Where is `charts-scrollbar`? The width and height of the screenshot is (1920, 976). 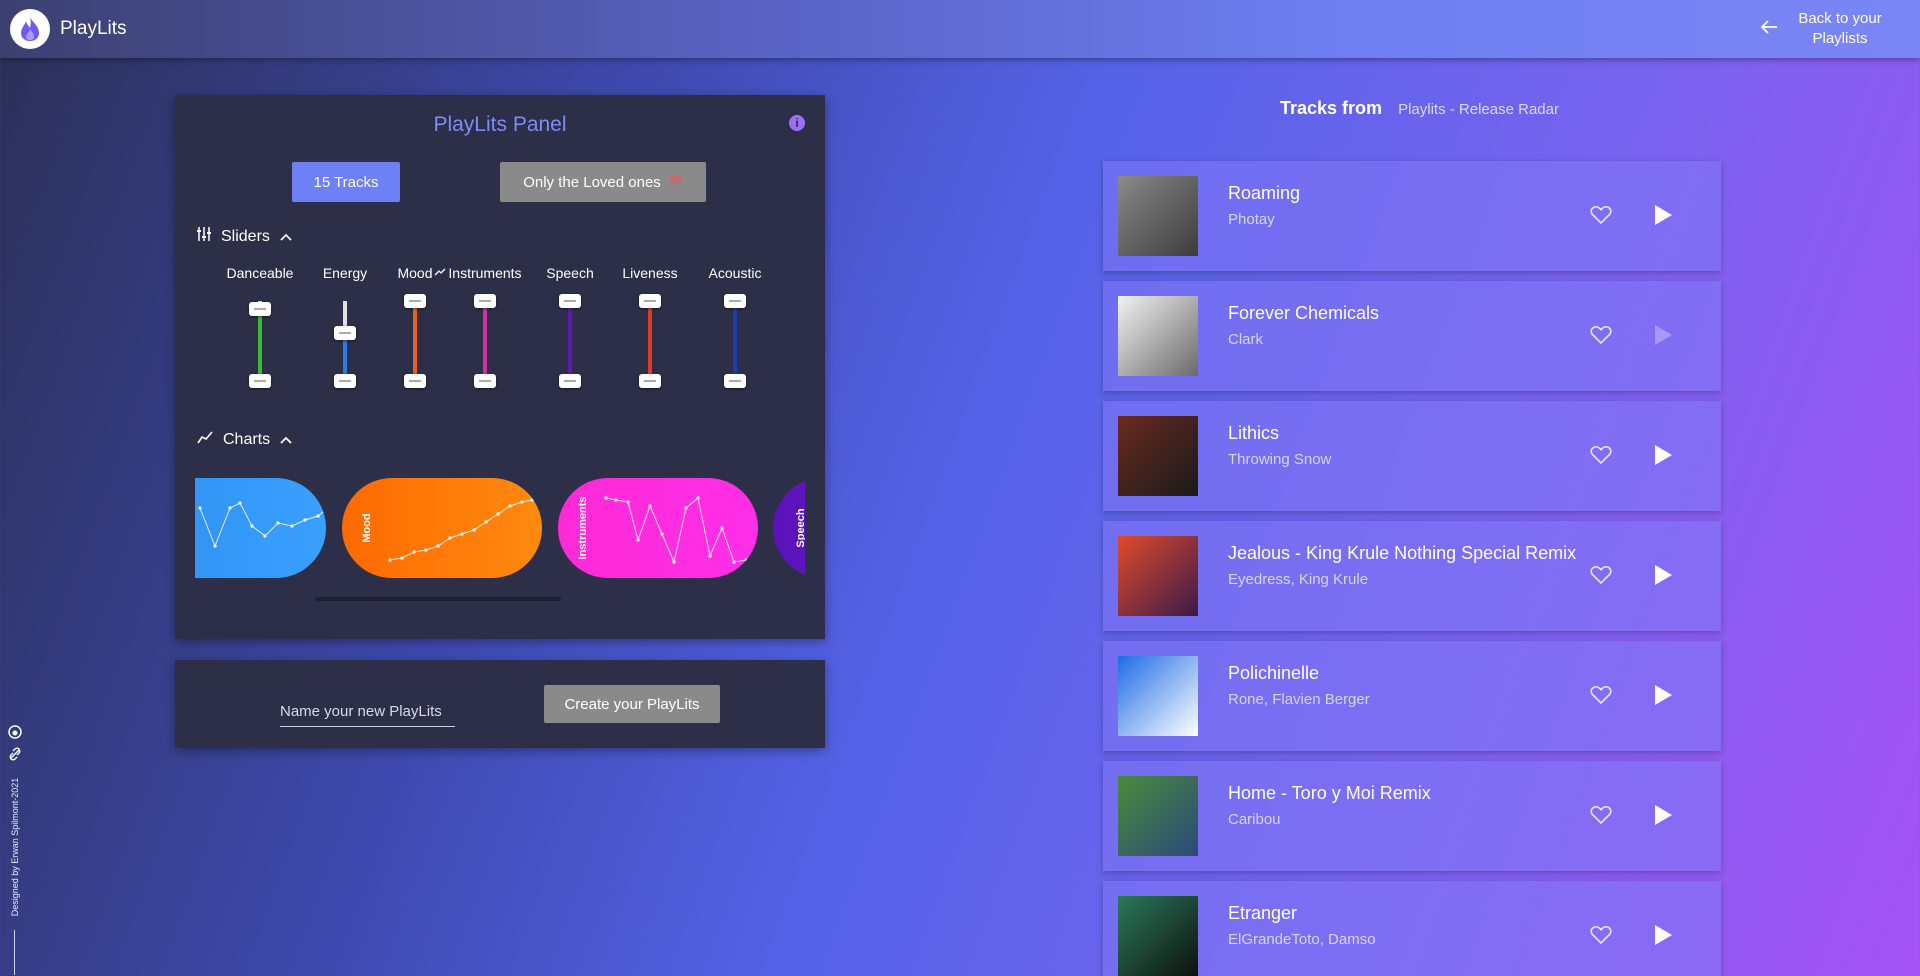 charts-scrollbar is located at coordinates (438, 599).